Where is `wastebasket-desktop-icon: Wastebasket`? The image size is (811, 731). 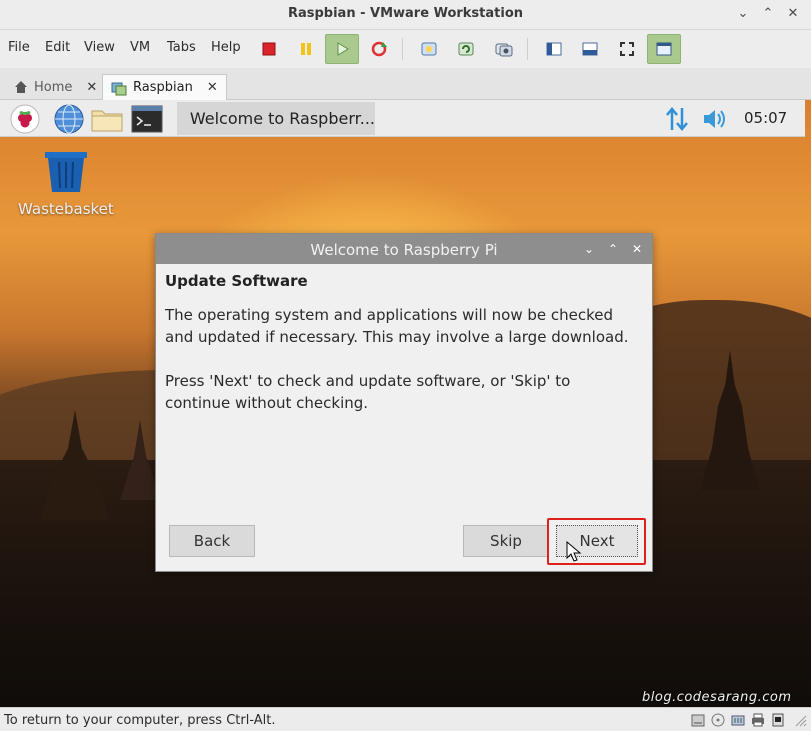
wastebasket-desktop-icon: Wastebasket is located at coordinates (66, 184).